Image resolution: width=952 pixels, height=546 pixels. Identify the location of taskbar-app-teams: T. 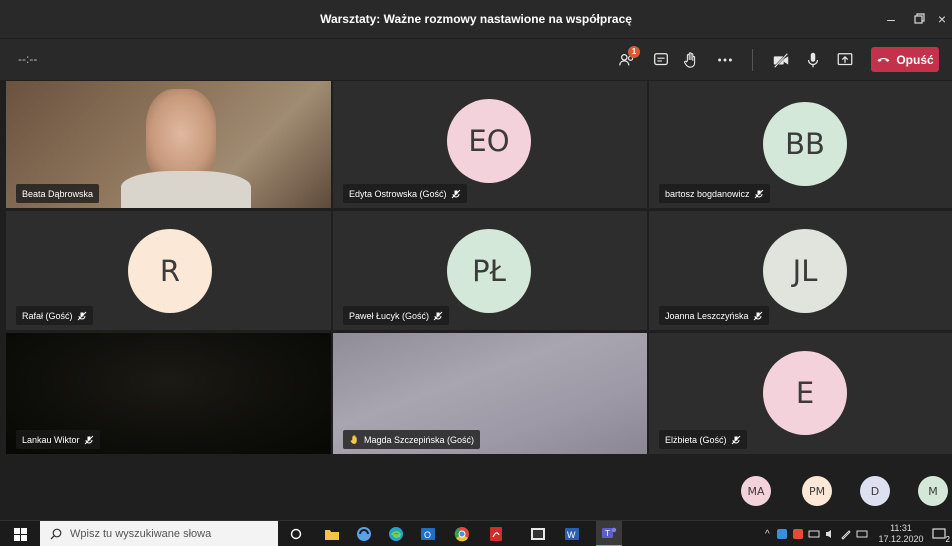
(609, 533).